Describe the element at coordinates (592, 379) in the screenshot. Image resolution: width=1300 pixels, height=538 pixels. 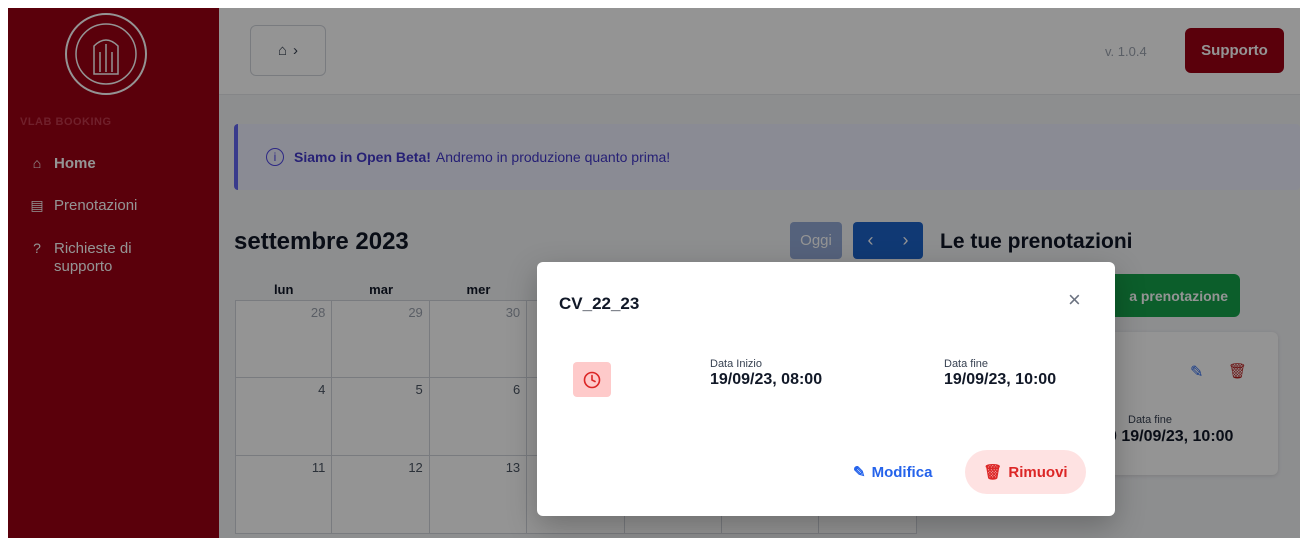
I see `clock-icon` at that location.